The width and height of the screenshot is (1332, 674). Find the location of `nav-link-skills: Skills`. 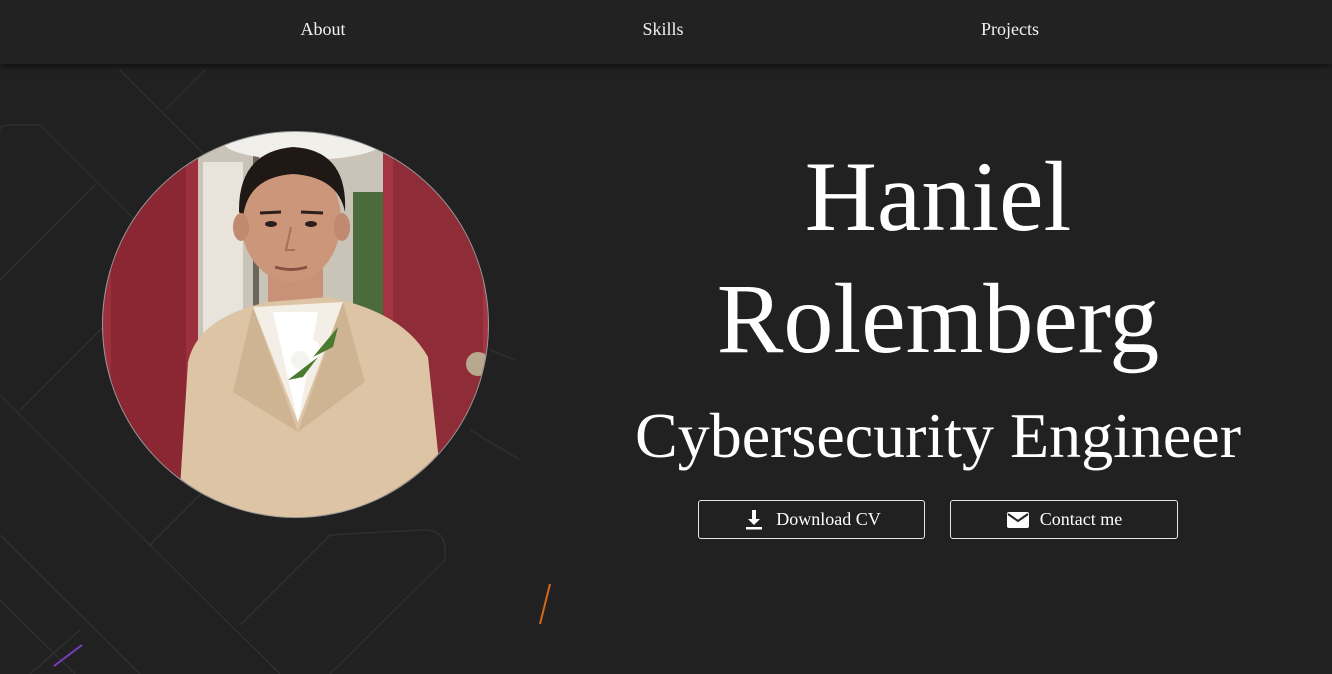

nav-link-skills: Skills is located at coordinates (662, 29).